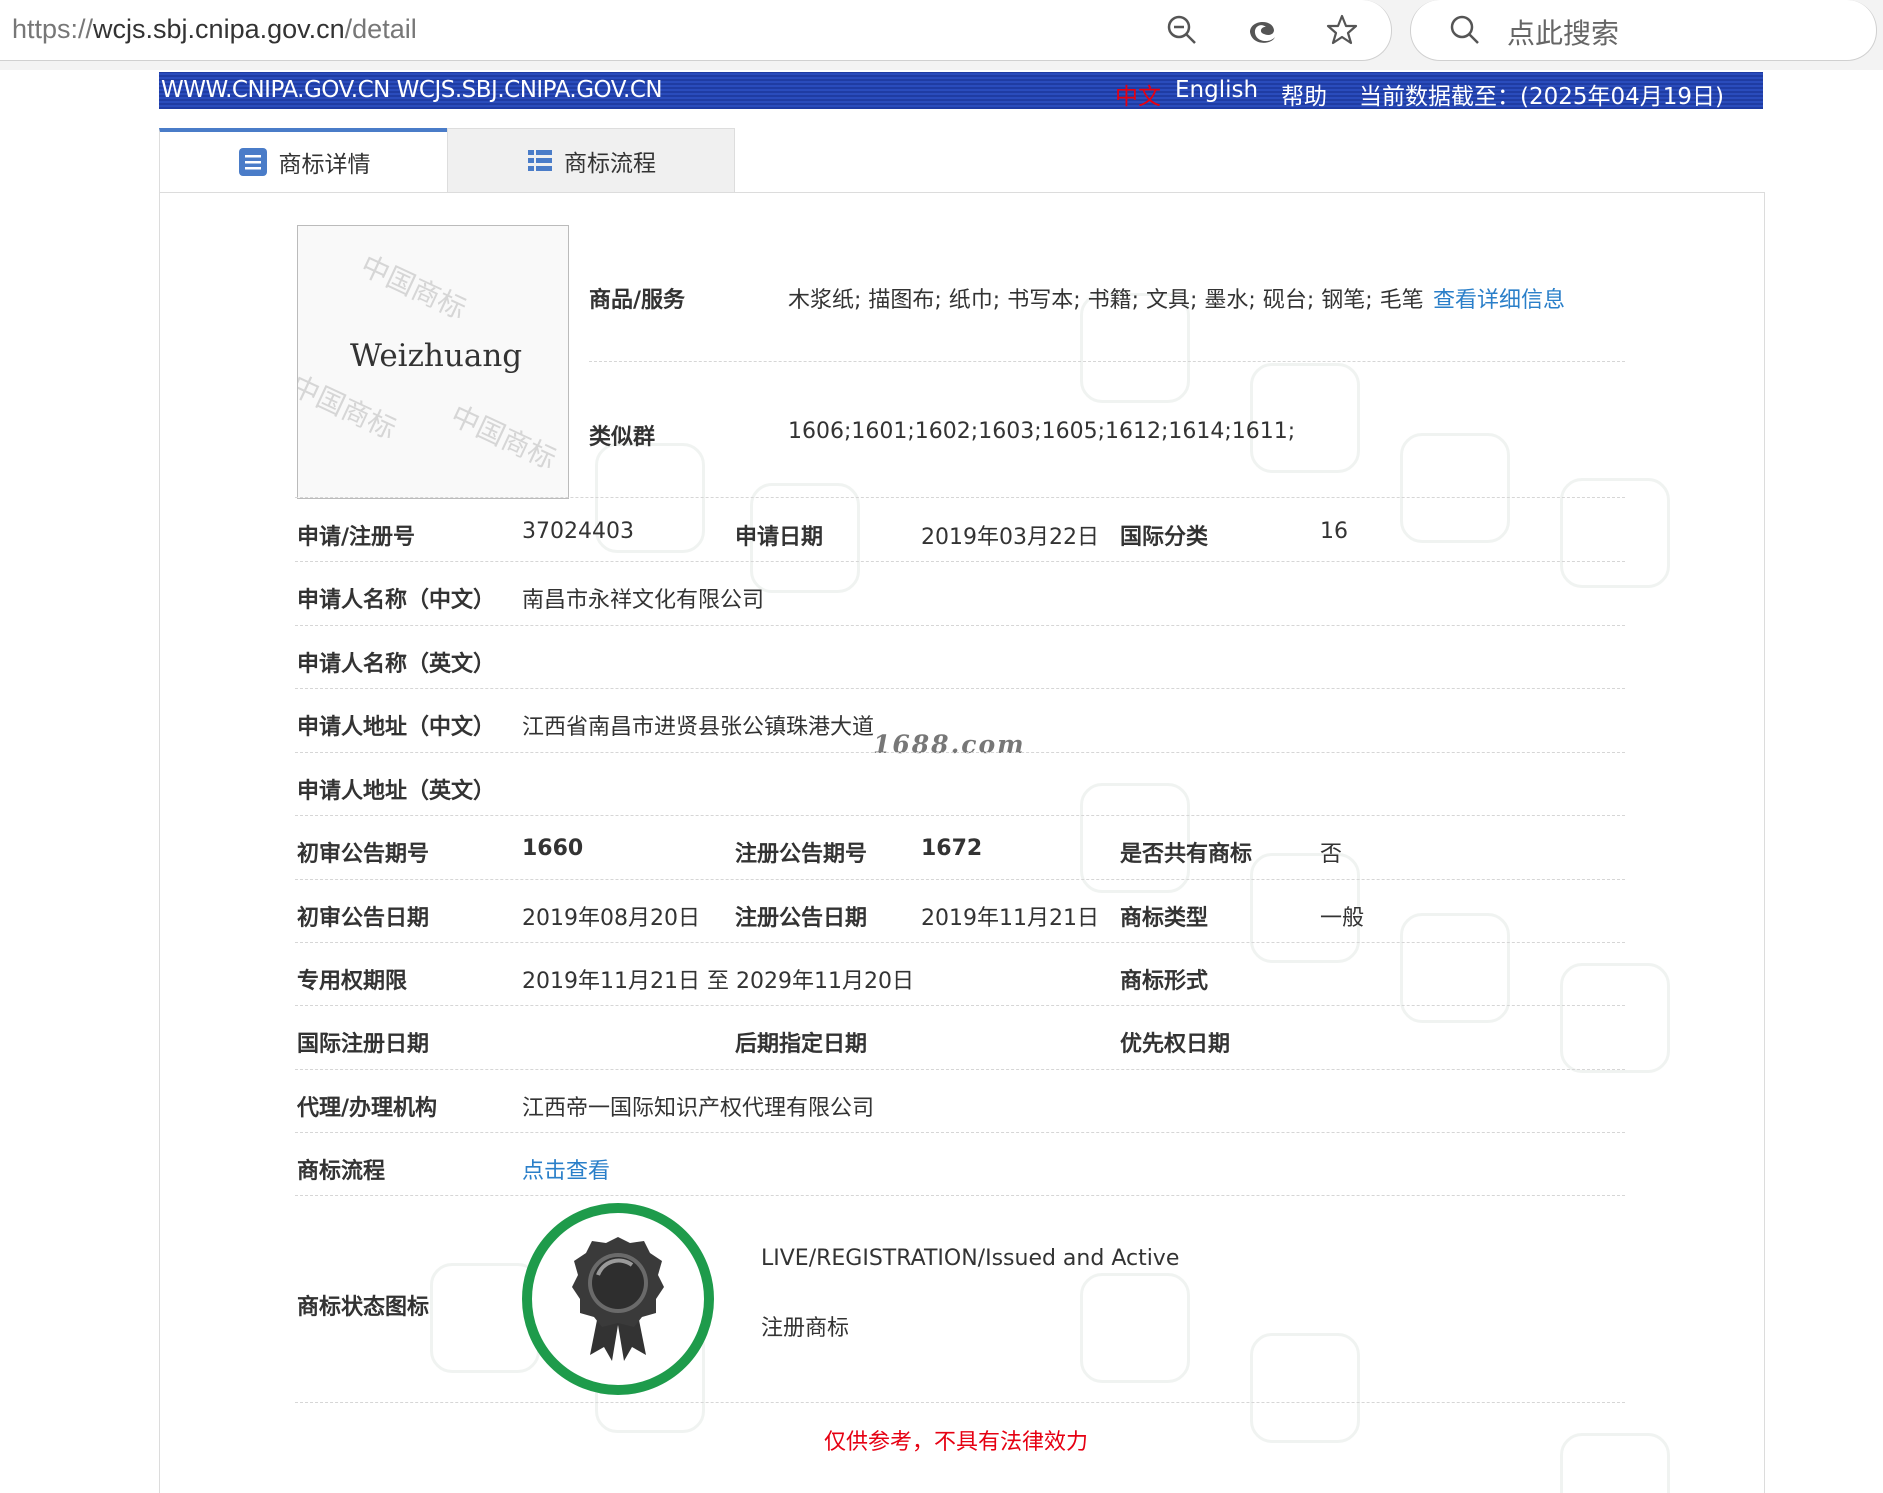 Image resolution: width=1883 pixels, height=1493 pixels. Describe the element at coordinates (553, 848) in the screenshot. I see `prelim-no-value: 1660` at that location.